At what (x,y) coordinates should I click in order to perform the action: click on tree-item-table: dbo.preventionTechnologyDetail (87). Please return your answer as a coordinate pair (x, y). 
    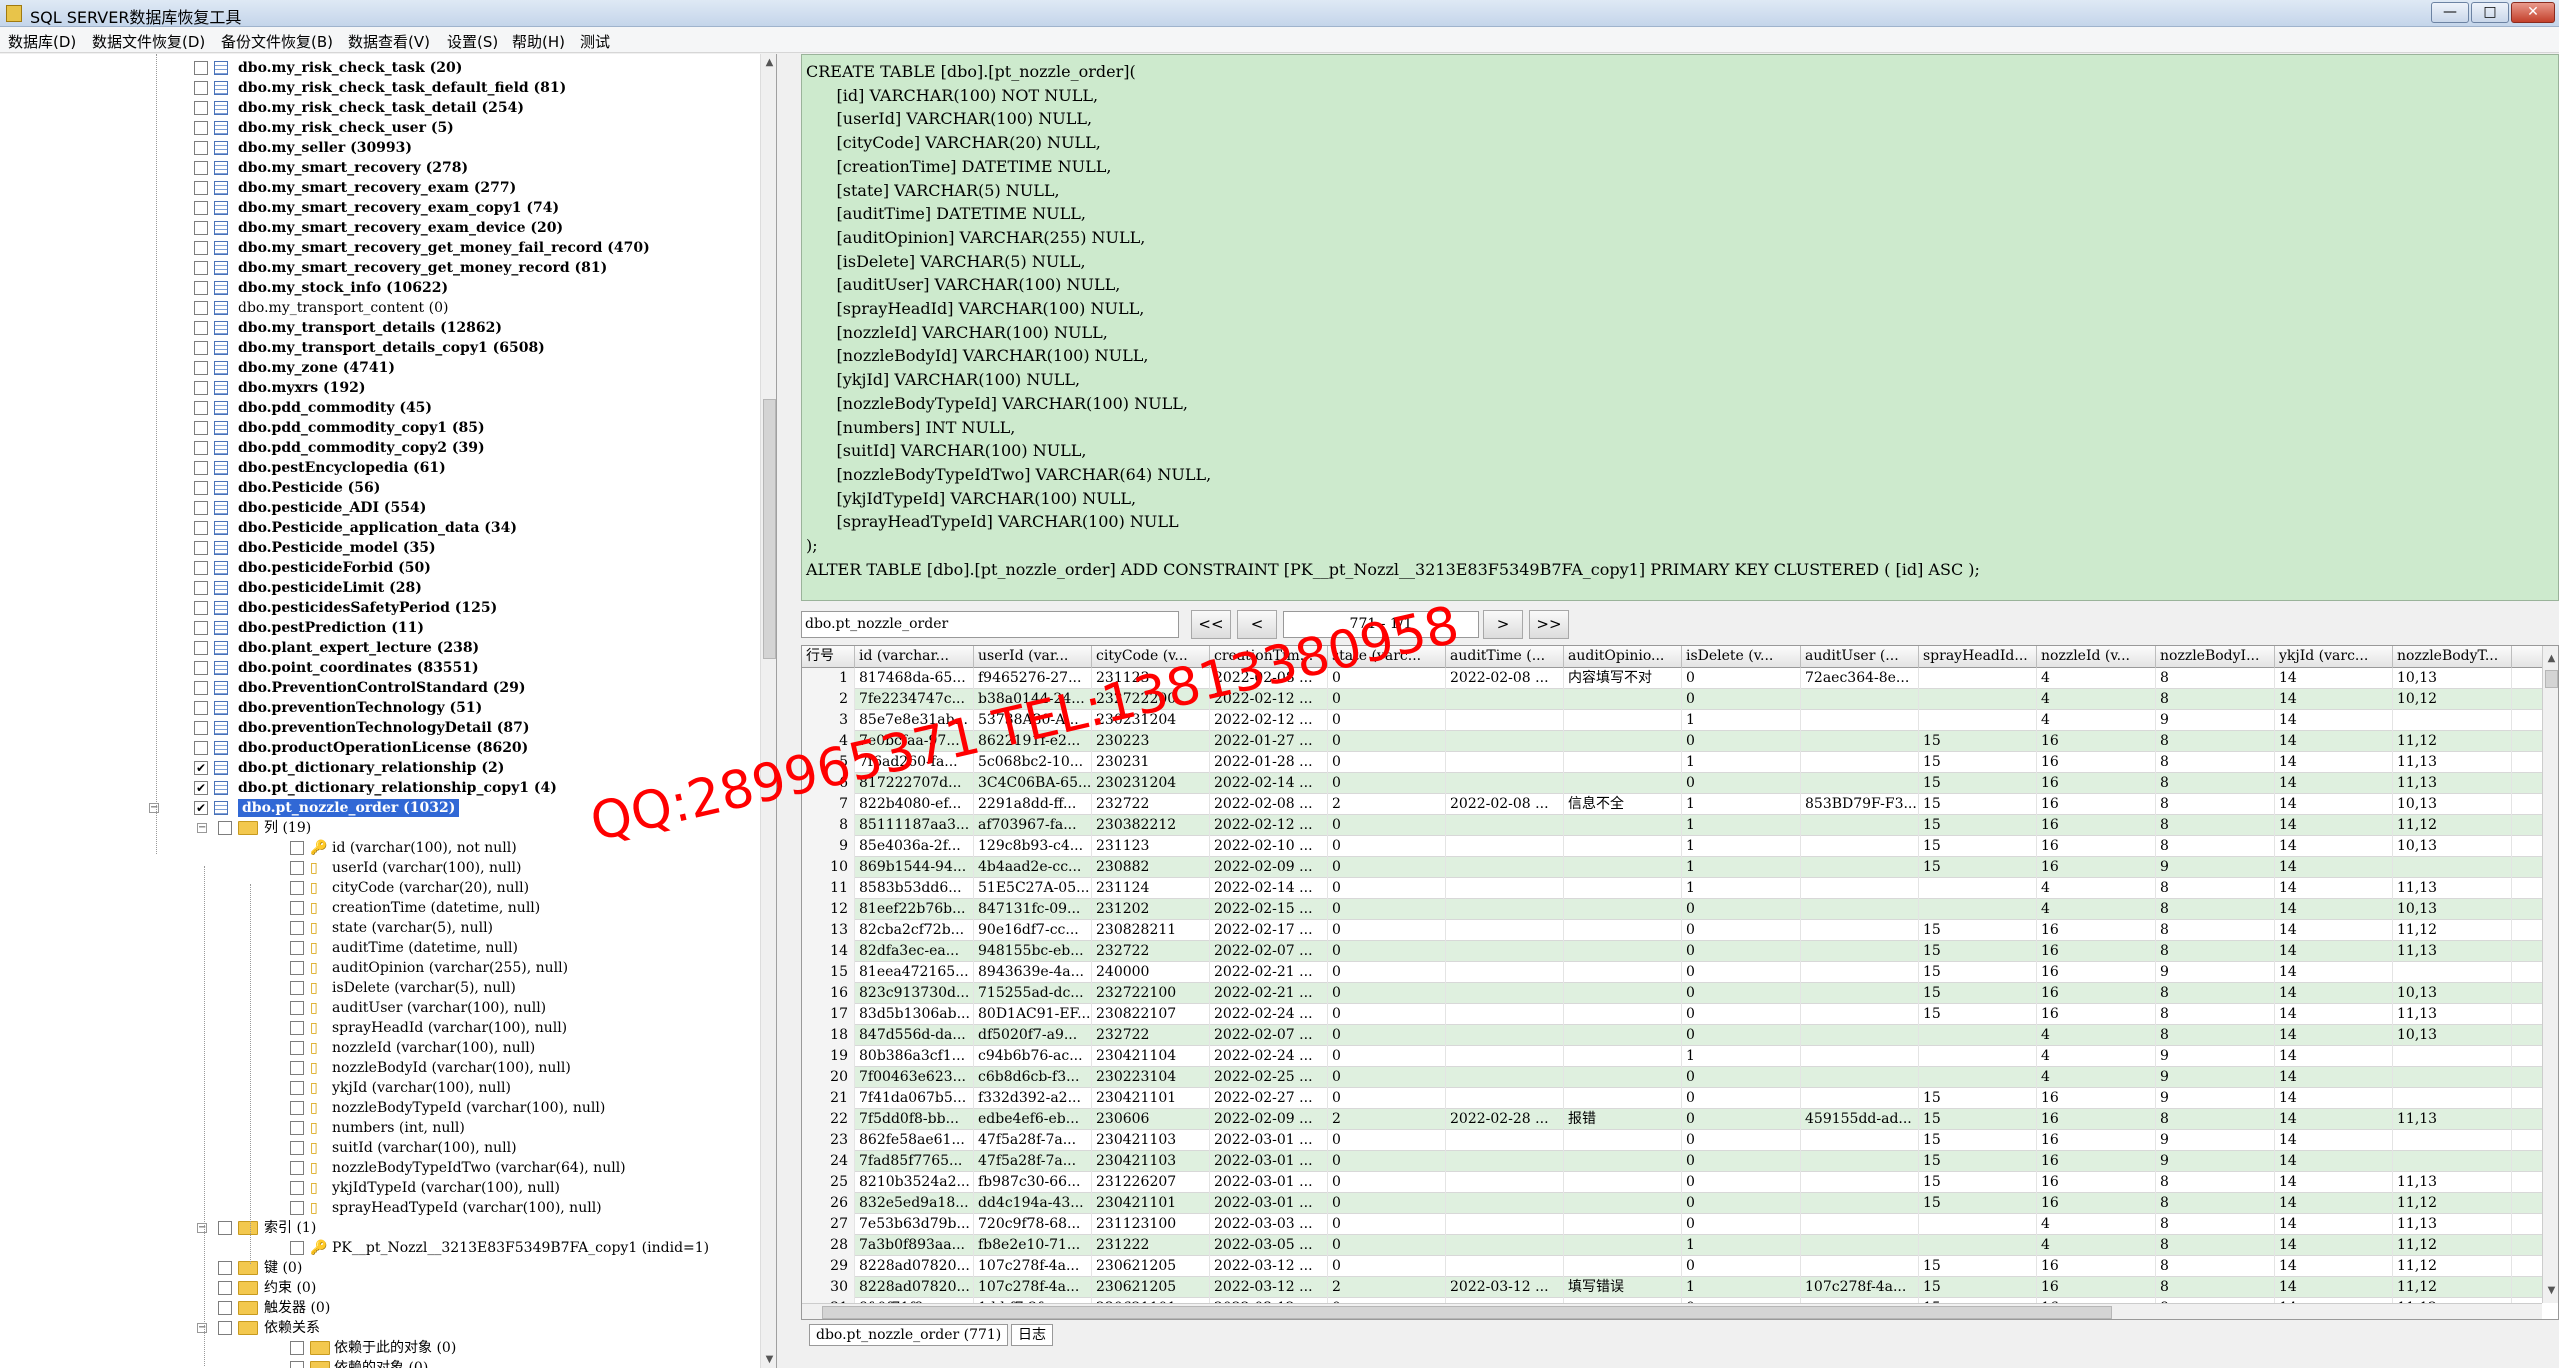
    Looking at the image, I should click on (380, 728).